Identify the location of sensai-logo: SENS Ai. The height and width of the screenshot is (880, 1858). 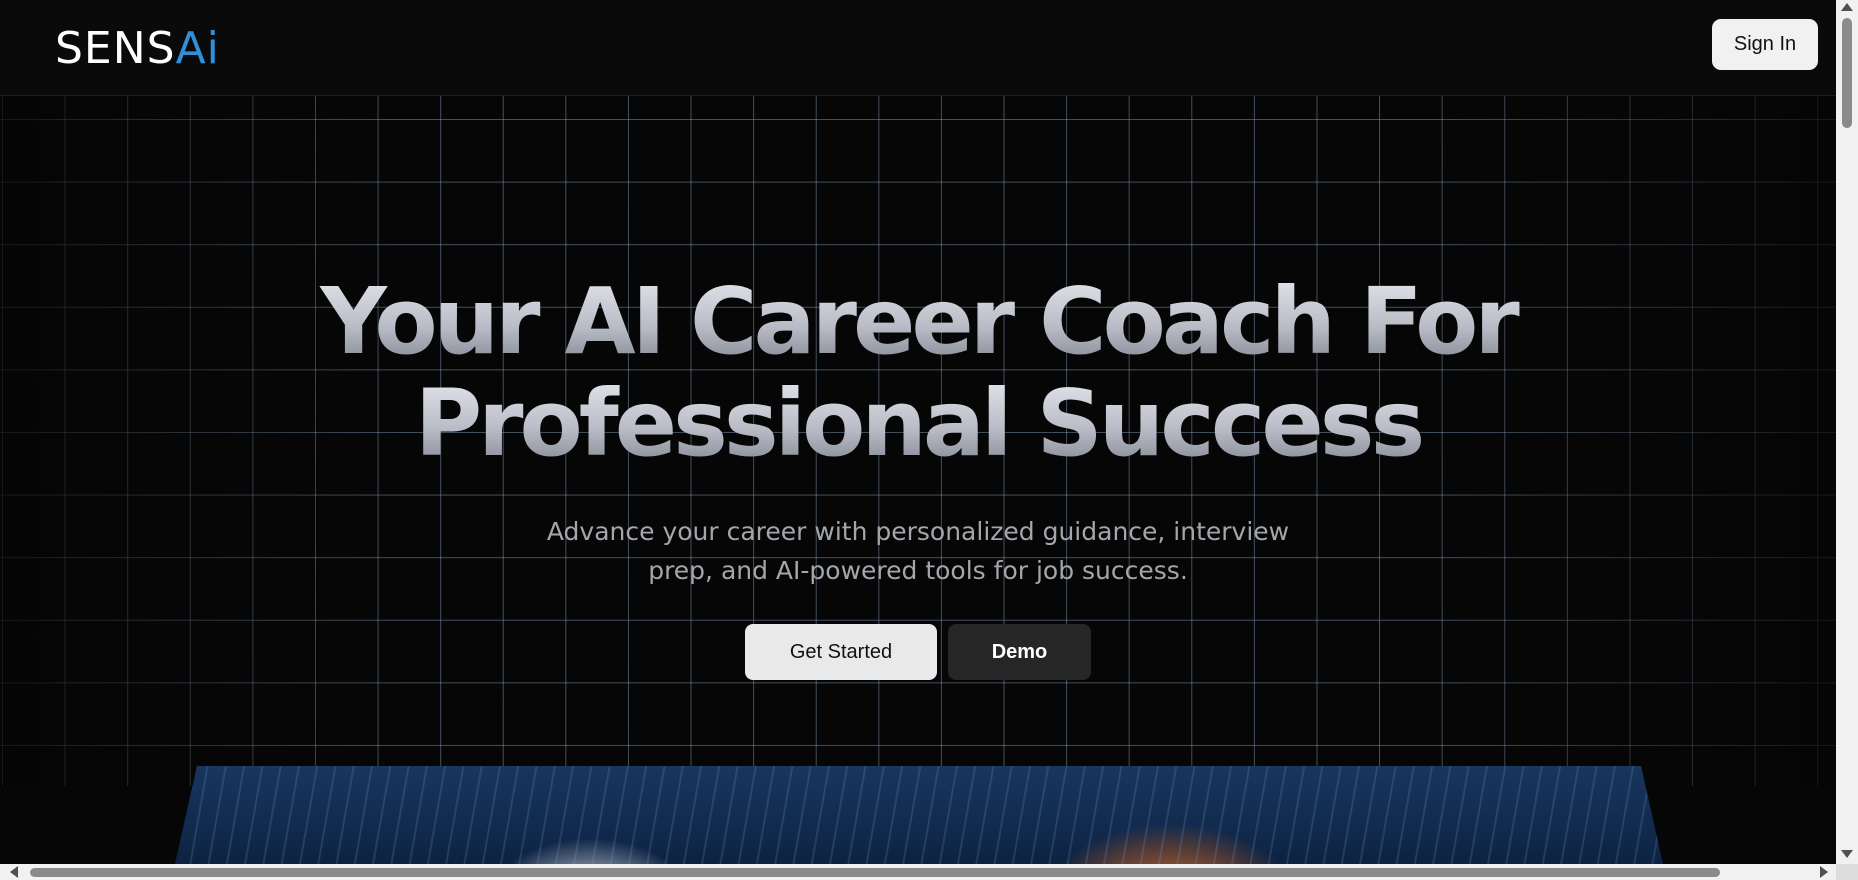
(137, 48).